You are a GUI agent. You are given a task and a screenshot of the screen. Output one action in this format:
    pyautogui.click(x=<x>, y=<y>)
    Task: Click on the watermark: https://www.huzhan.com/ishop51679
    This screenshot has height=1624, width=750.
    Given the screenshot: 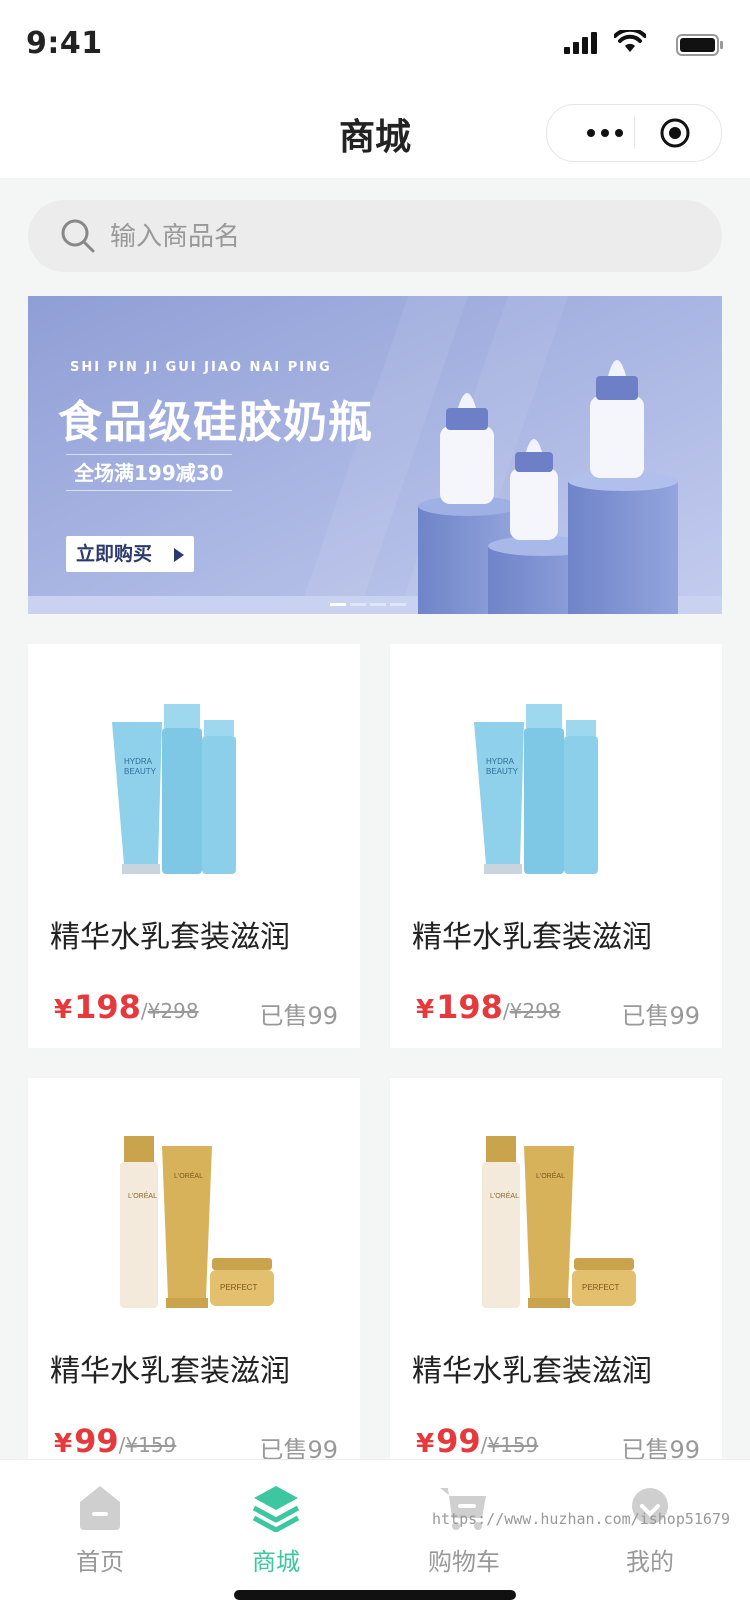 What is the action you would take?
    pyautogui.click(x=581, y=1519)
    